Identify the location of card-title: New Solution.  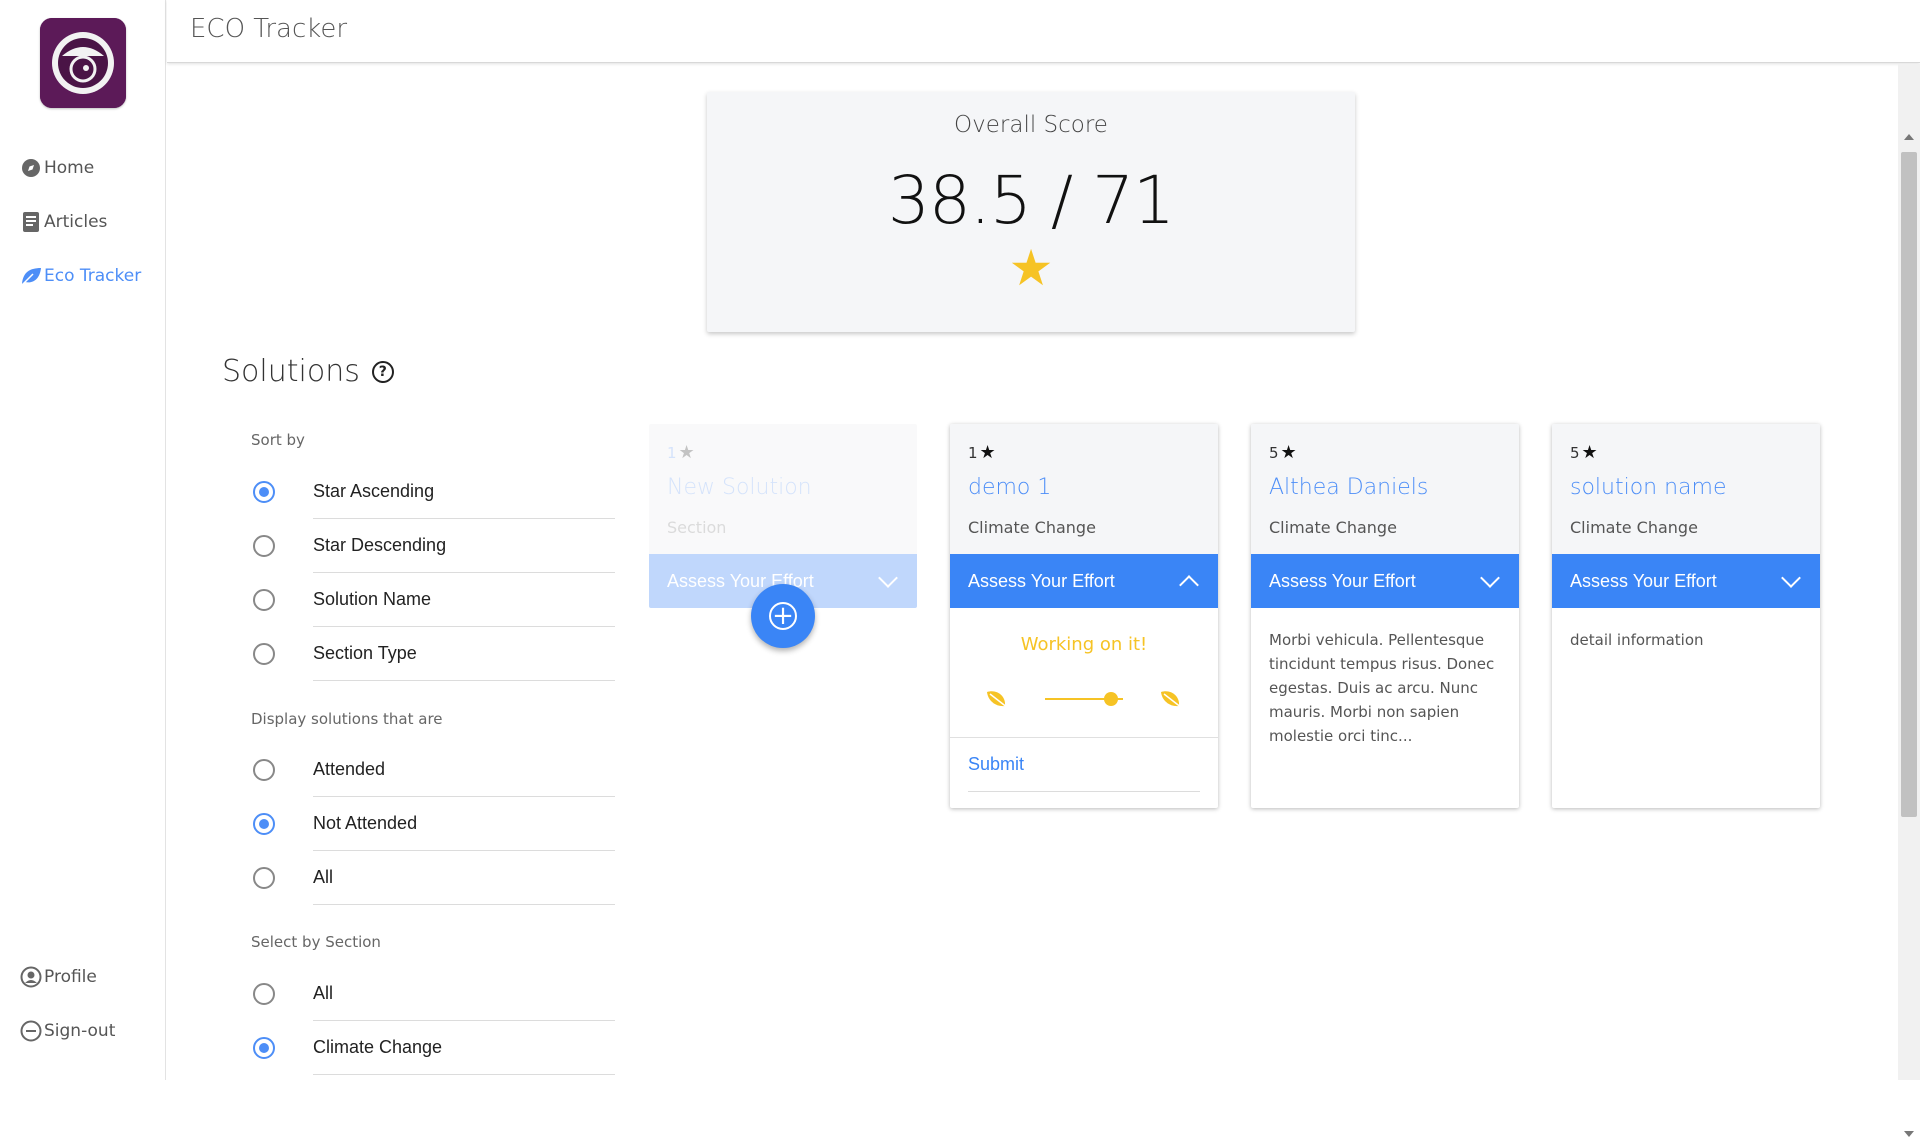
(739, 487).